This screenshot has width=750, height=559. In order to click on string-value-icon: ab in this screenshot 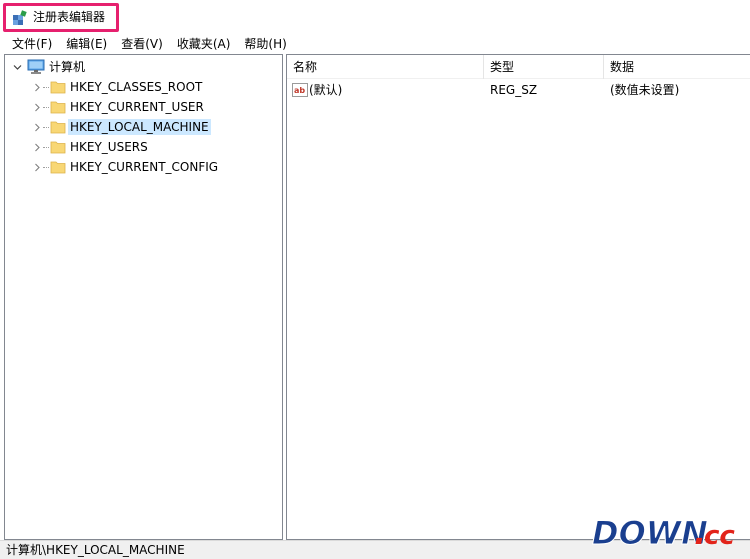, I will do `click(300, 90)`.